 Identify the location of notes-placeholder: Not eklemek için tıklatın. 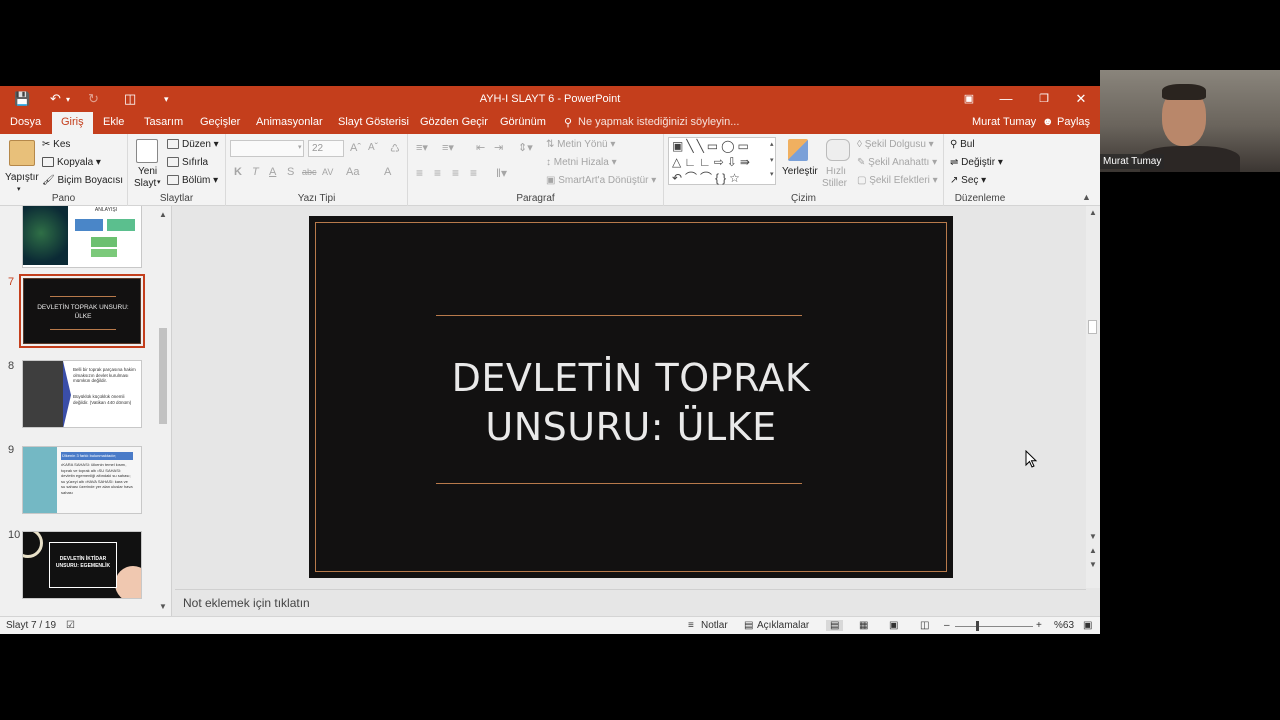
(246, 603).